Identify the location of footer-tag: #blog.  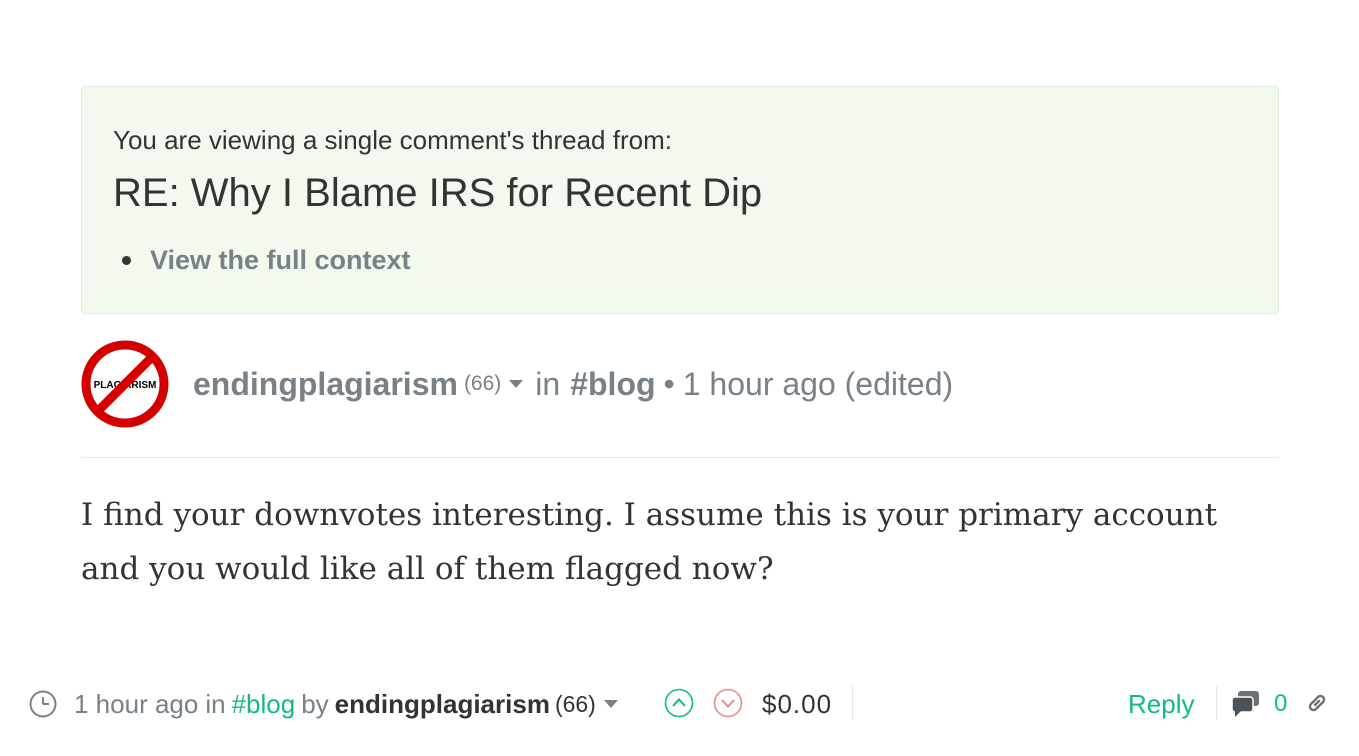
(264, 704).